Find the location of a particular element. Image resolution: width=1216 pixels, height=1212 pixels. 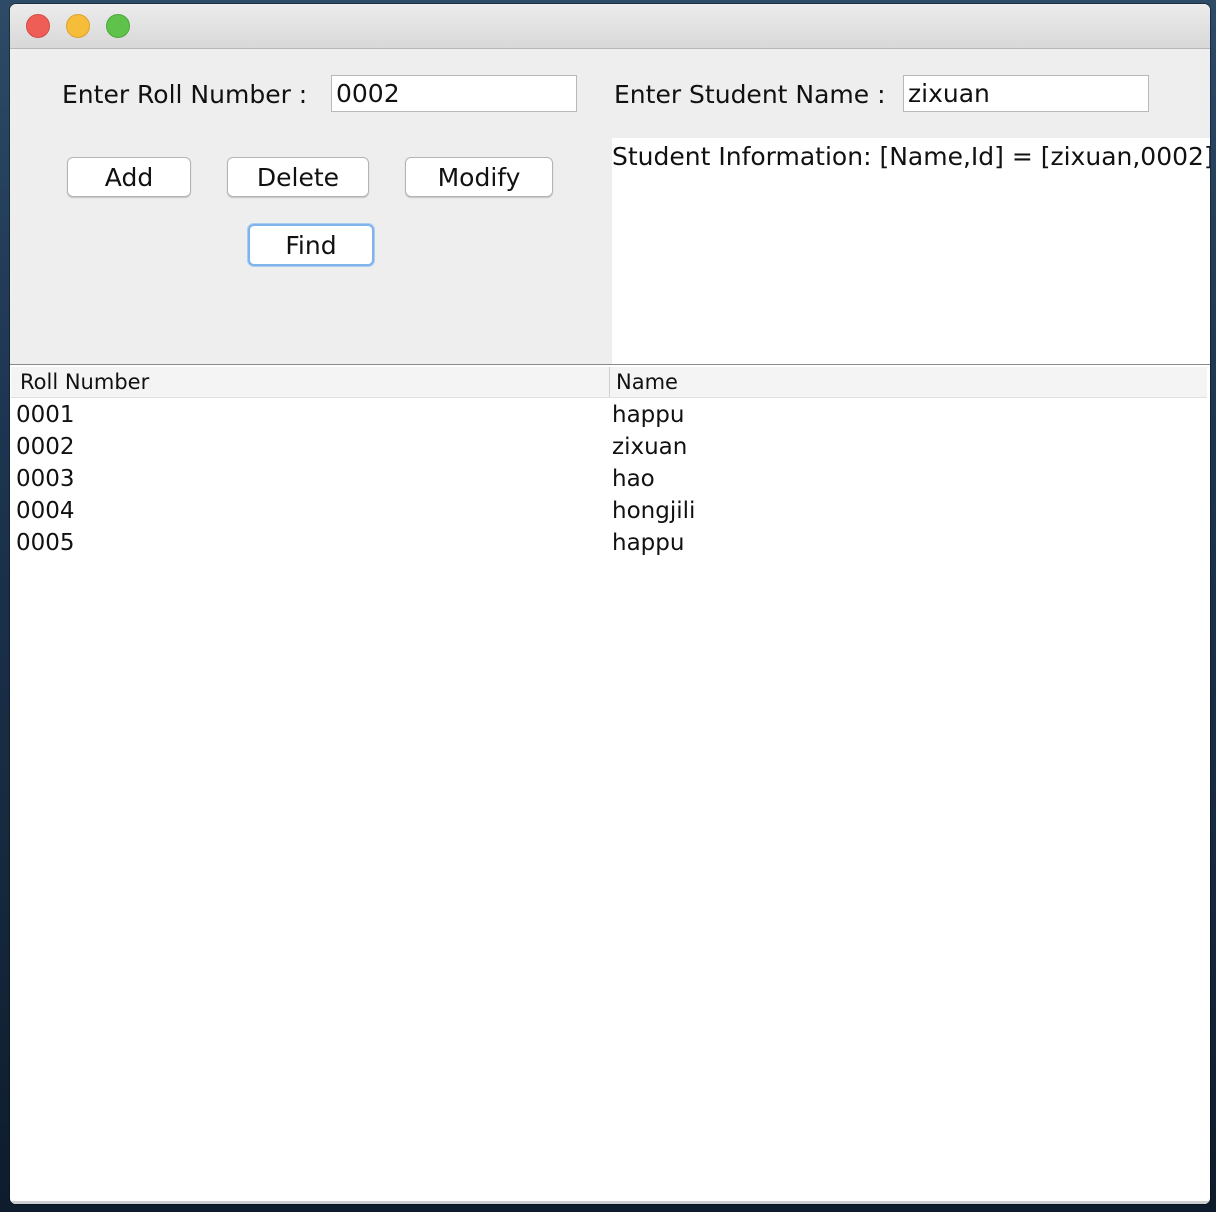

table-row: 0003 hao is located at coordinates (610, 479).